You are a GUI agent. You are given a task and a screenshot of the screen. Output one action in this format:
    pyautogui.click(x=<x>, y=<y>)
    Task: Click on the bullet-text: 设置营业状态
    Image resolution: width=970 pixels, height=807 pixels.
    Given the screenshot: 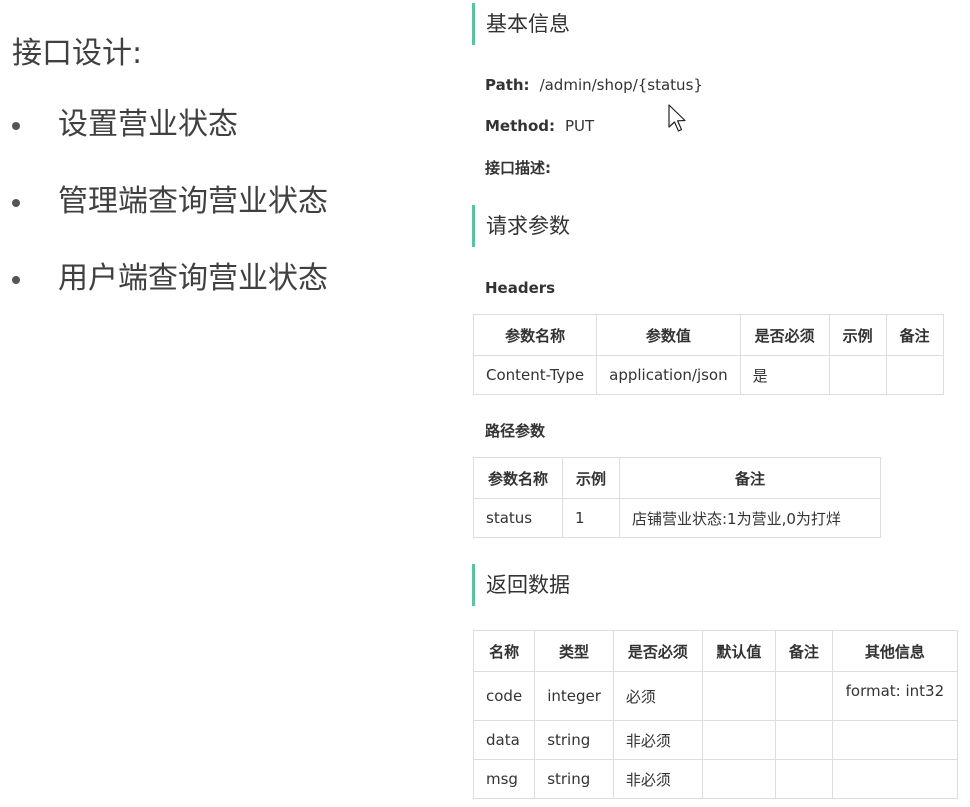 What is the action you would take?
    pyautogui.click(x=148, y=124)
    